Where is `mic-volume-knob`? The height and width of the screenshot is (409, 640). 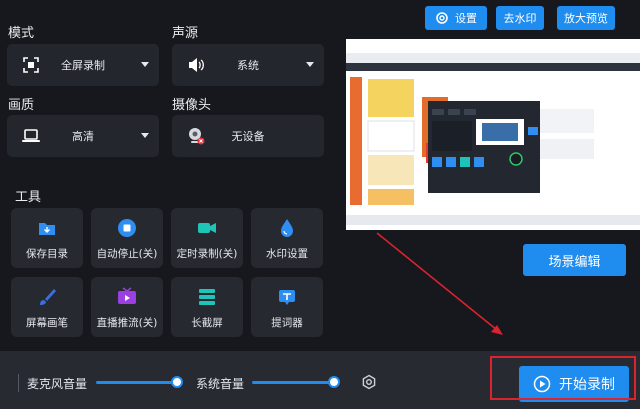
mic-volume-knob is located at coordinates (177, 382).